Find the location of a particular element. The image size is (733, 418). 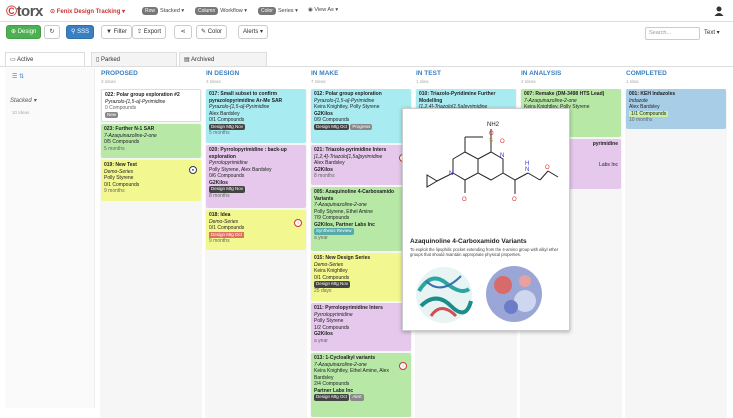

tab-archived: ▤ Archived is located at coordinates (223, 59).